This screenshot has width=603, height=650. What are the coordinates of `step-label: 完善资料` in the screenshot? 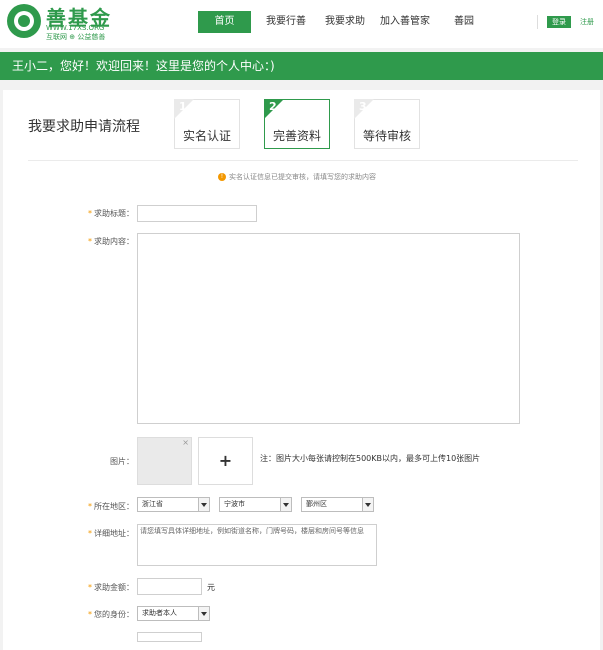 It's located at (296, 136).